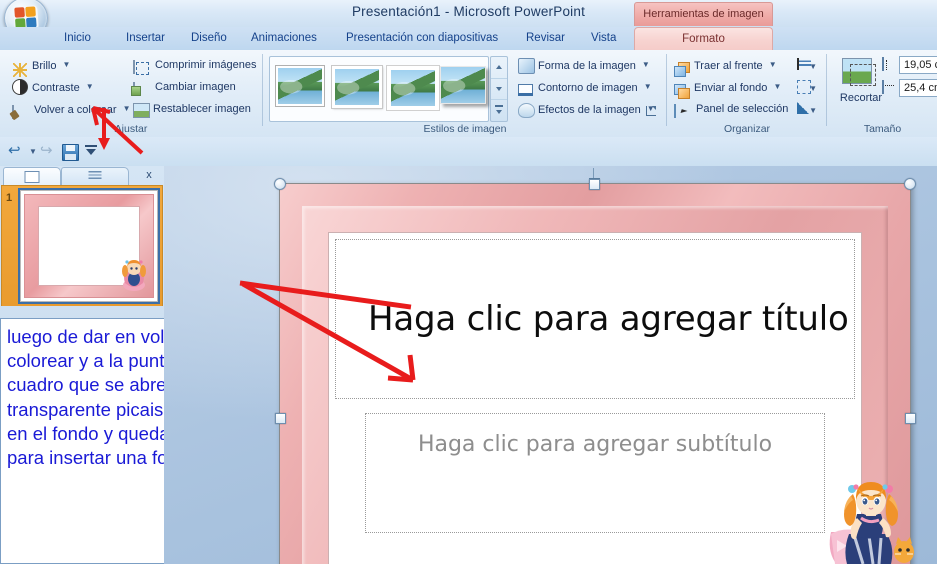 This screenshot has width=937, height=564. What do you see at coordinates (141, 110) in the screenshot?
I see `reset-picture-icon` at bounding box center [141, 110].